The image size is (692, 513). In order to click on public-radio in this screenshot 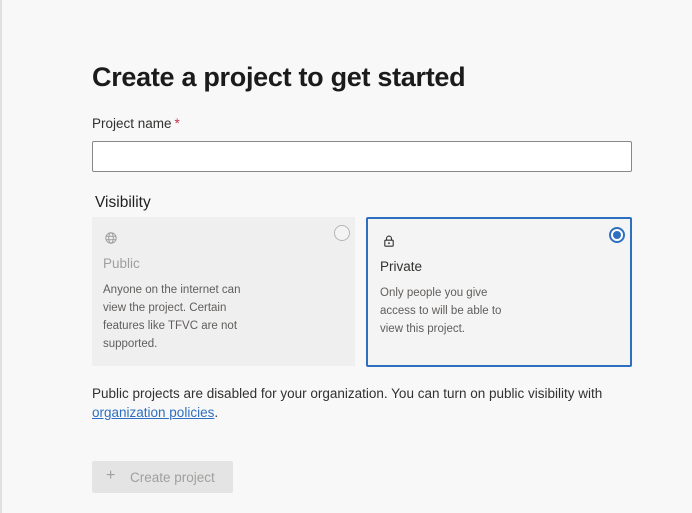, I will do `click(342, 233)`.